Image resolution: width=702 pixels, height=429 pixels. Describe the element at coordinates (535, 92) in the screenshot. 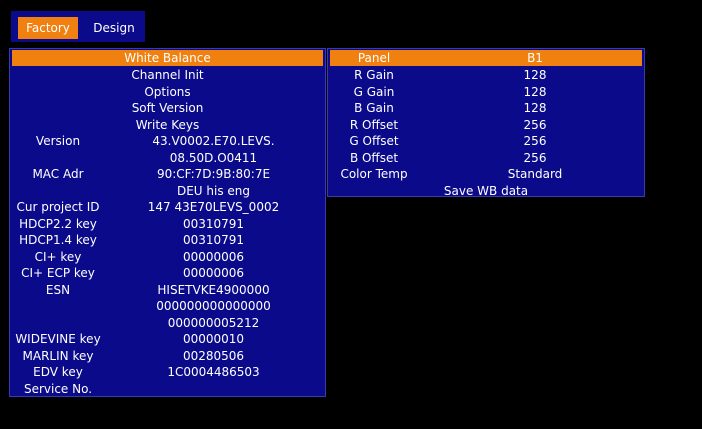

I see `g-gain-value: 128` at that location.